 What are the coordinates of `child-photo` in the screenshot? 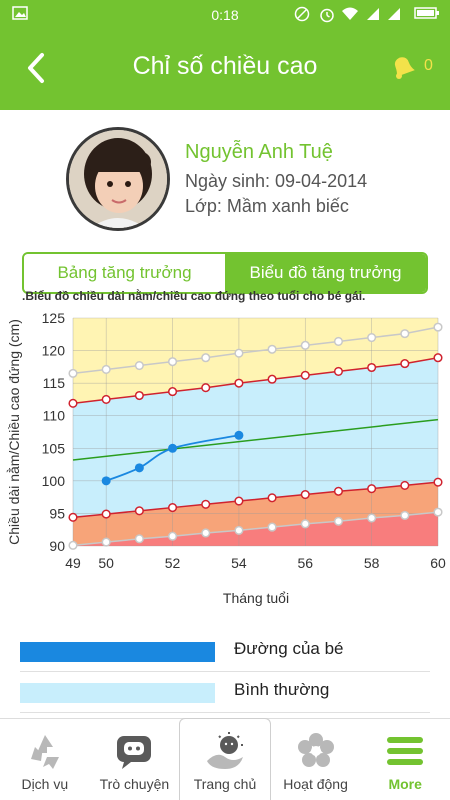 It's located at (118, 179).